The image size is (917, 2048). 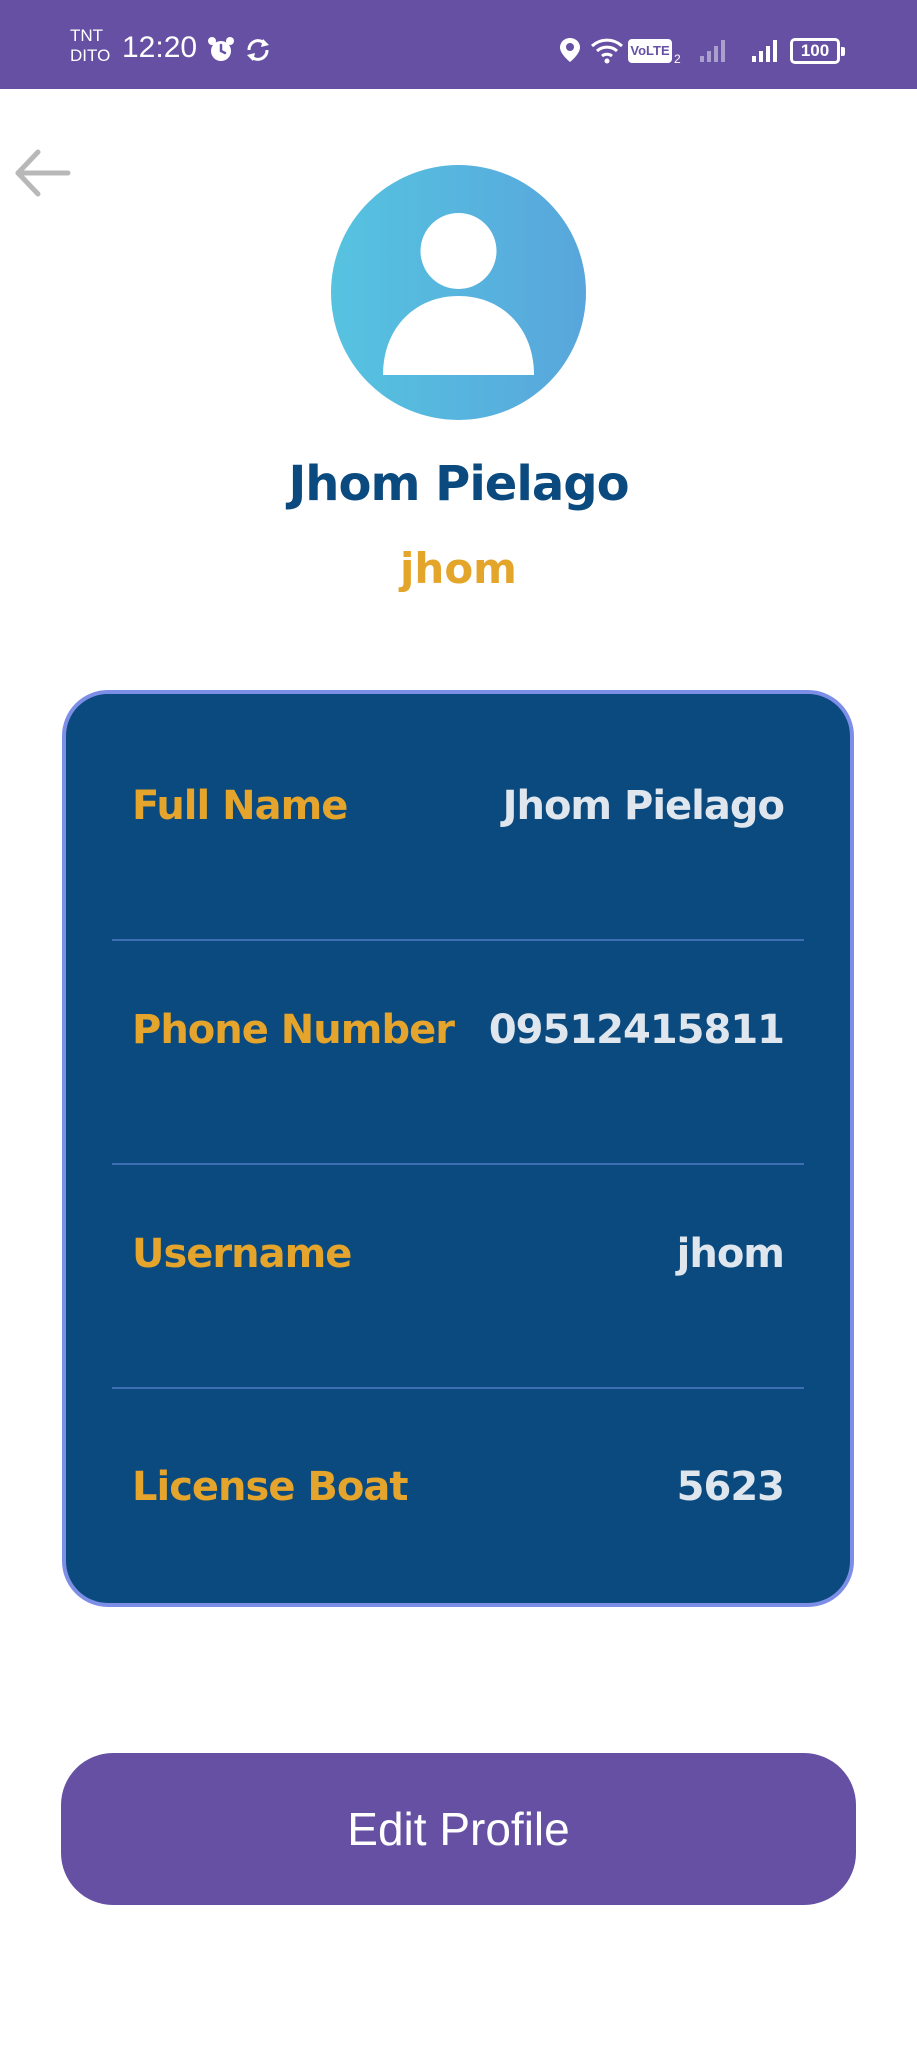 What do you see at coordinates (458, 806) in the screenshot?
I see `info-row-full-name: Full Name Jhom Pielago` at bounding box center [458, 806].